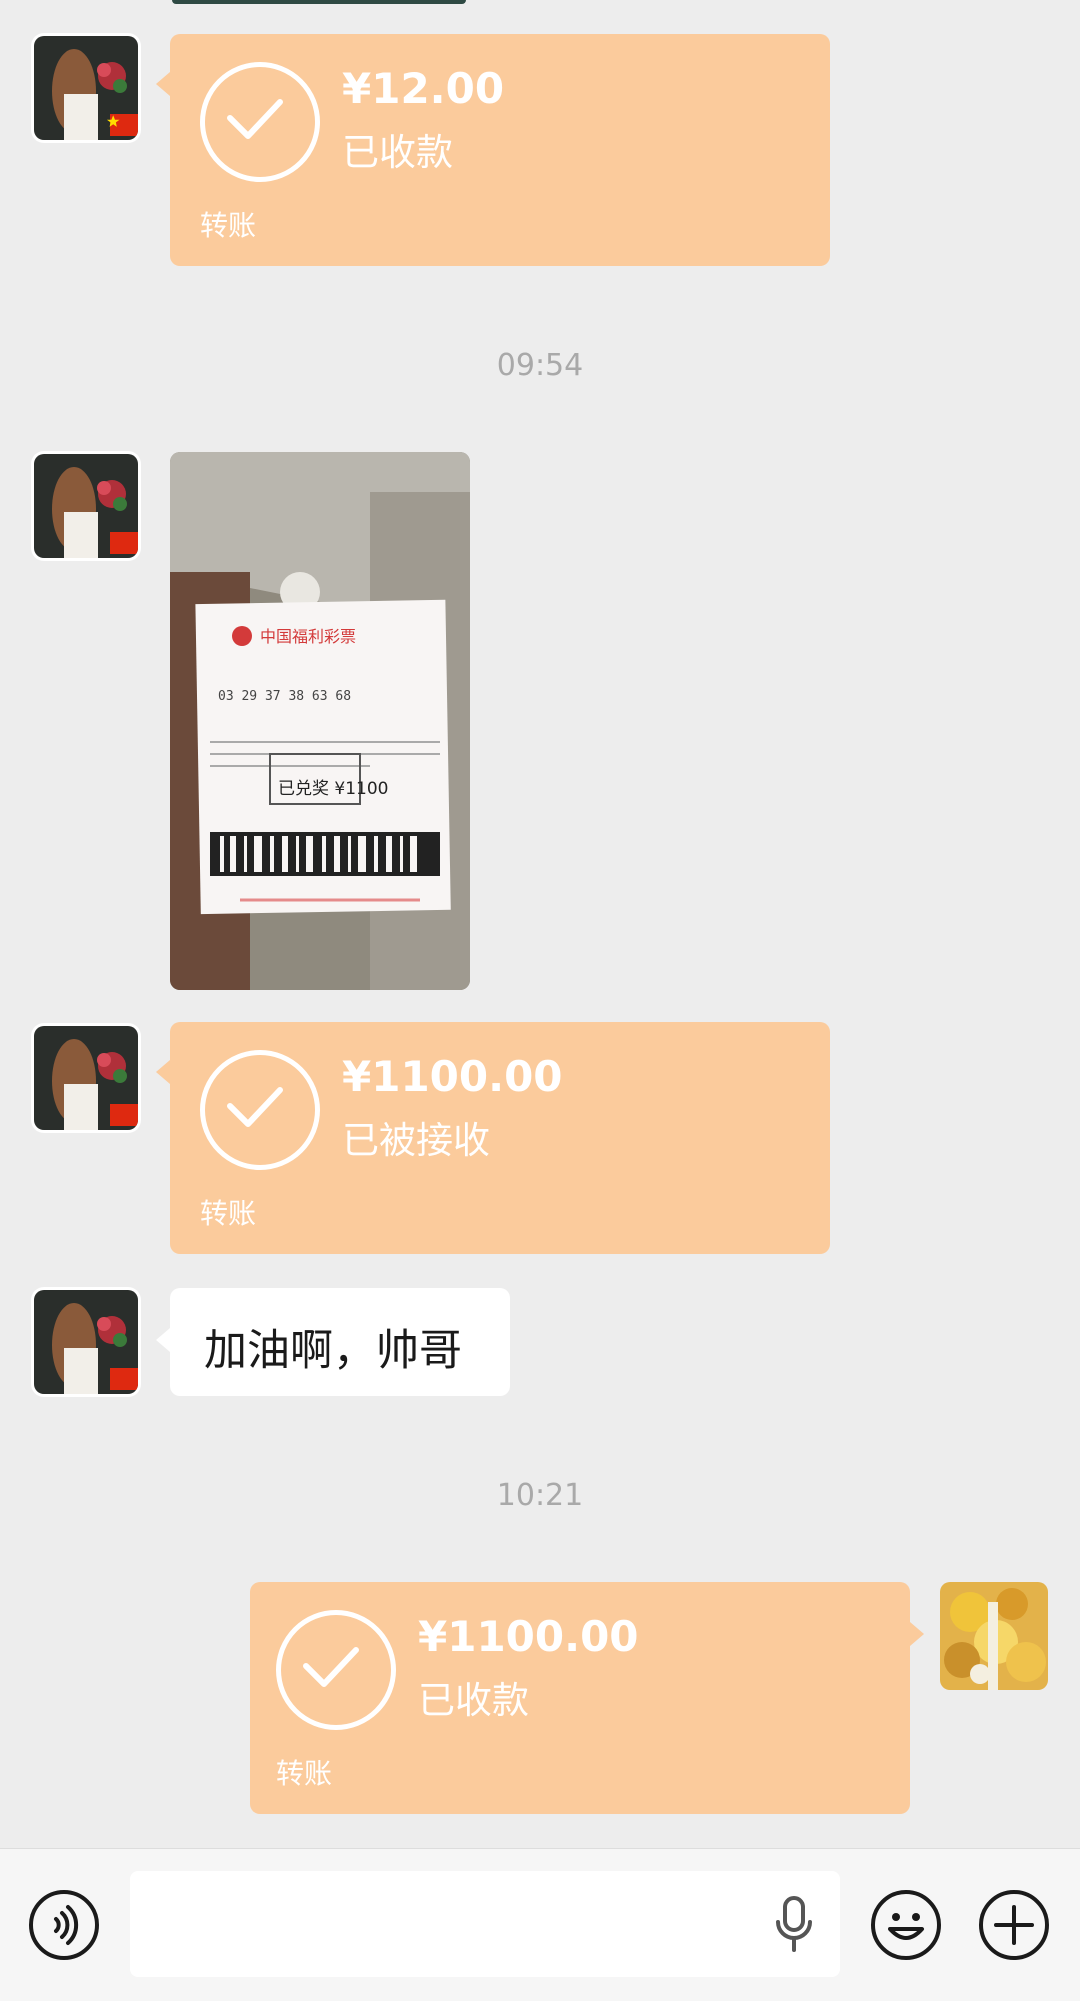 The height and width of the screenshot is (2001, 1080). I want to click on transfer-message: ¥1100.00 已被接收 转账, so click(493, 1138).